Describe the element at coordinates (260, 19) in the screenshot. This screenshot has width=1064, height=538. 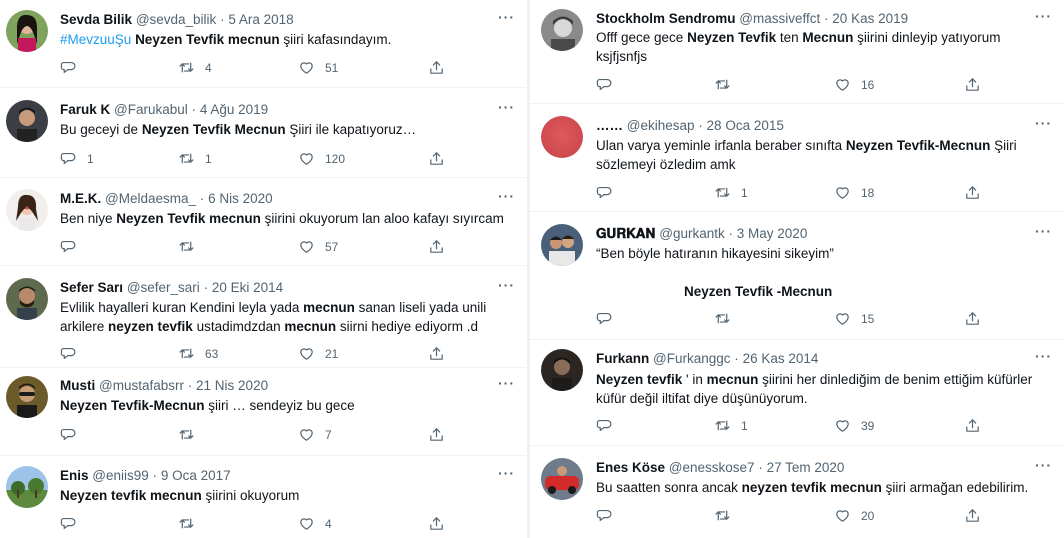
I see `tweet-date: 5 Ara 2018` at that location.